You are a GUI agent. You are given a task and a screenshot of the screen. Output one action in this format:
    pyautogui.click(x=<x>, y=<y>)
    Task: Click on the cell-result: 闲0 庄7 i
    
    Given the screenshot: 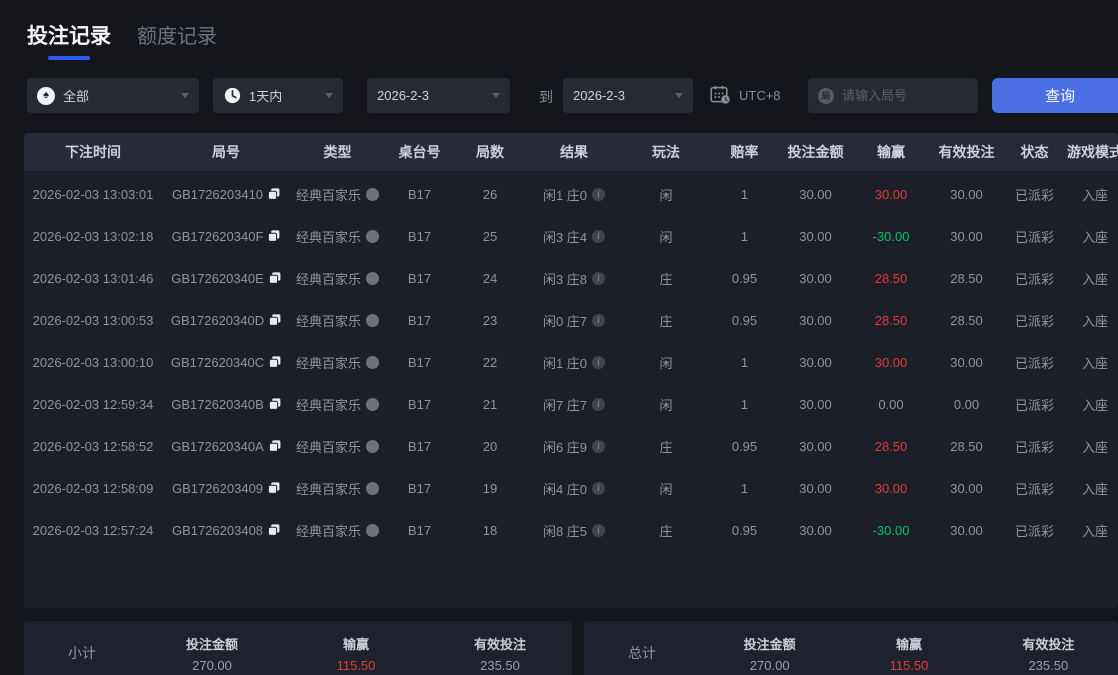 What is the action you would take?
    pyautogui.click(x=574, y=320)
    